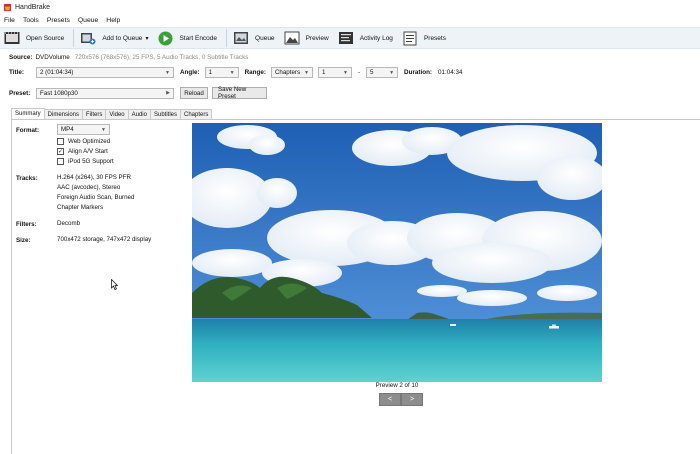  What do you see at coordinates (105, 72) in the screenshot?
I see `title-select: 2 (01:04:34) ▼` at bounding box center [105, 72].